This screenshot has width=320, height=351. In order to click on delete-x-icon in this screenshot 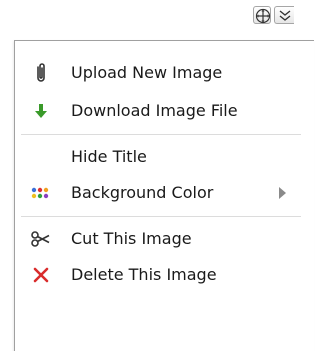, I will do `click(41, 275)`.